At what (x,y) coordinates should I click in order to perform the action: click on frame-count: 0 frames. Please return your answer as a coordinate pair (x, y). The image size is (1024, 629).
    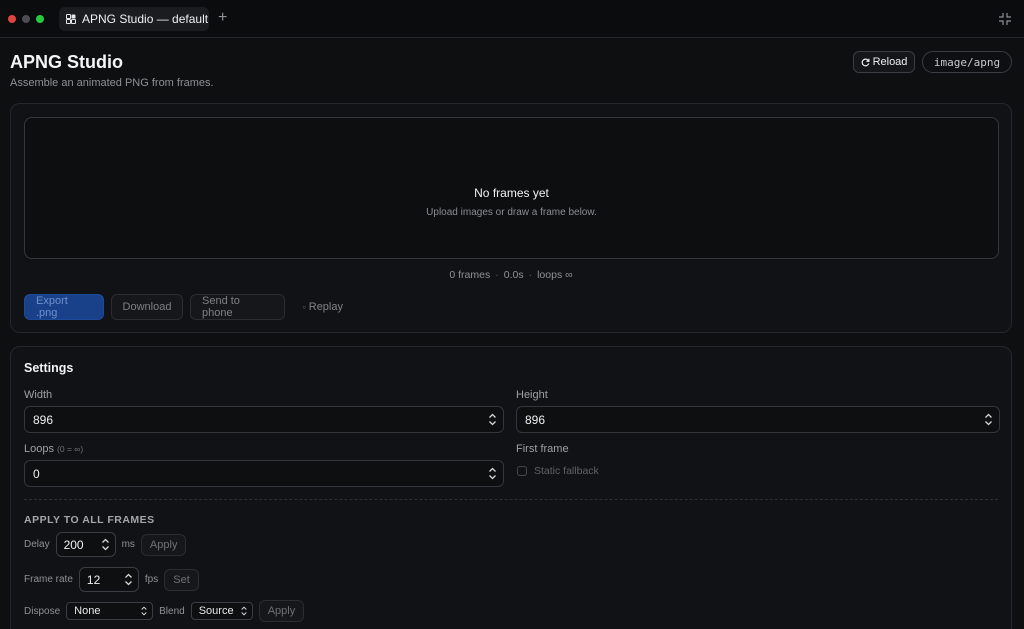
    Looking at the image, I should click on (470, 275).